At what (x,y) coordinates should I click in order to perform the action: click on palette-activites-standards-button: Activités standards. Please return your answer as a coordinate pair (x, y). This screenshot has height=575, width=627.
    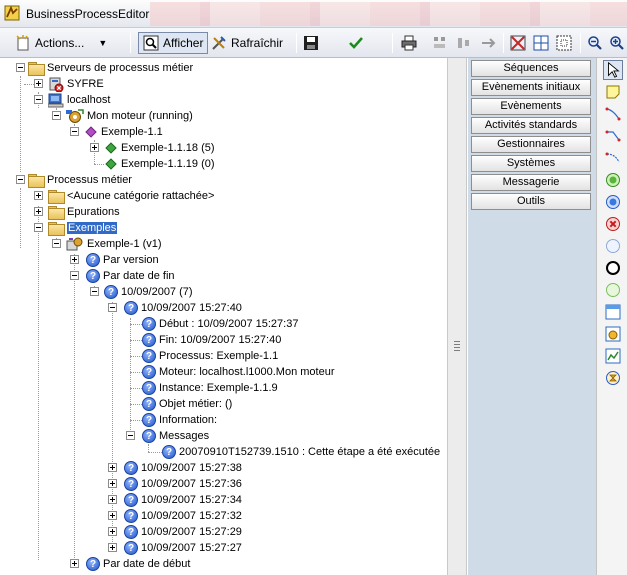
    Looking at the image, I should click on (531, 125).